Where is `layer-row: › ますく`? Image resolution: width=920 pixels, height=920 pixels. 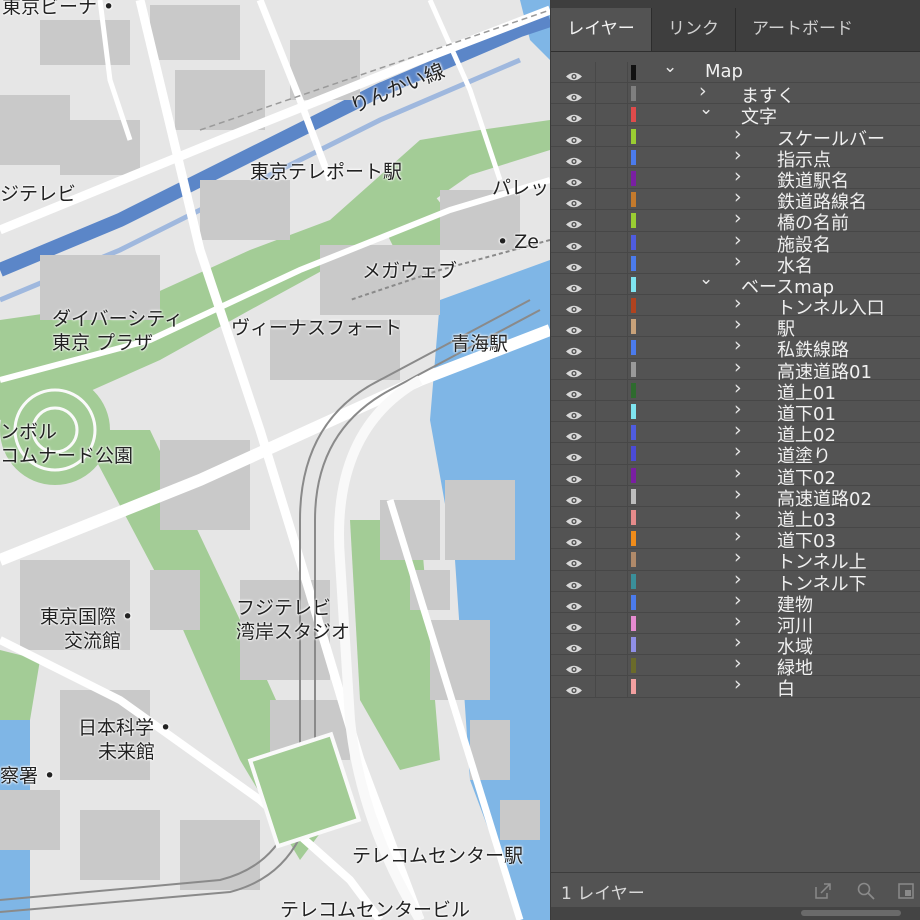 layer-row: › ますく is located at coordinates (735, 93).